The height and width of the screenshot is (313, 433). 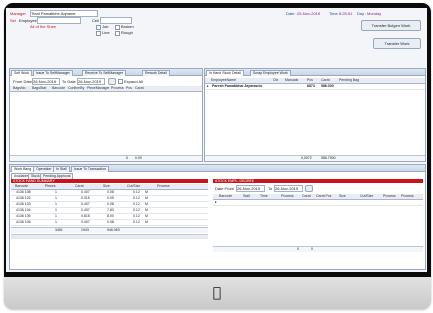 I want to click on transfer-work-label: Transfer Work, so click(x=397, y=43).